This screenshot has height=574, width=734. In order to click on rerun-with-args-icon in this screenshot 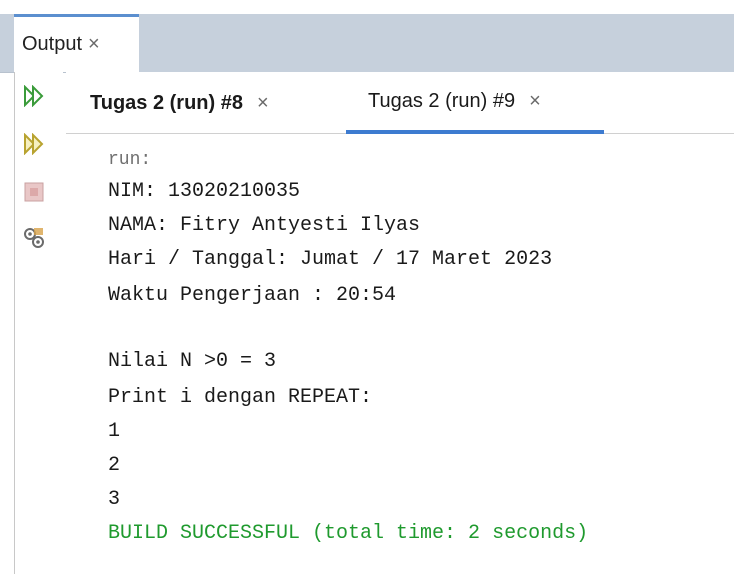, I will do `click(34, 144)`.